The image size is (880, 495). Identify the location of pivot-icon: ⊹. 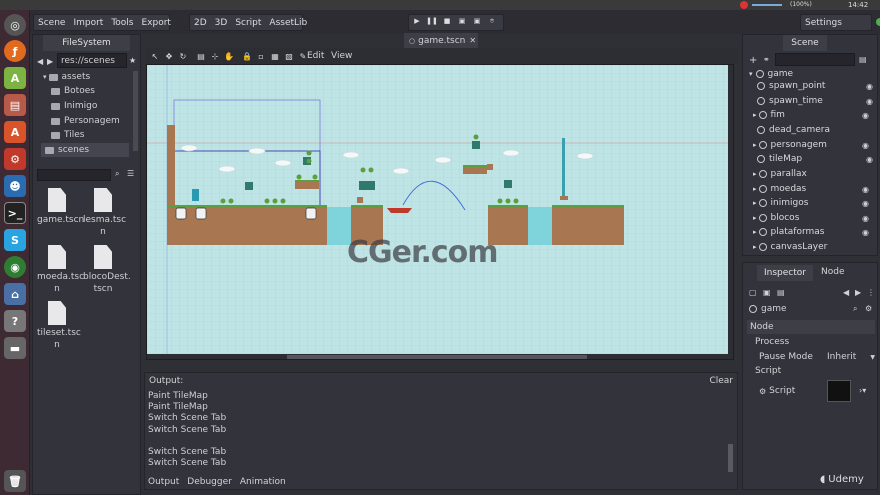
(215, 56).